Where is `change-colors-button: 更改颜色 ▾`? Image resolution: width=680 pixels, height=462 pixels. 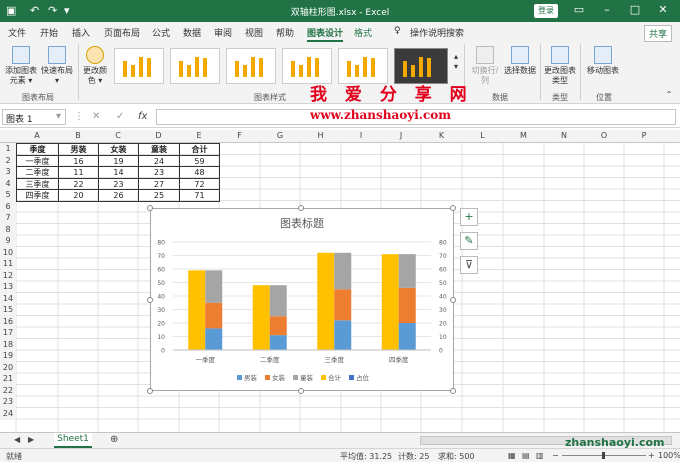 change-colors-button: 更改颜色 ▾ is located at coordinates (95, 66).